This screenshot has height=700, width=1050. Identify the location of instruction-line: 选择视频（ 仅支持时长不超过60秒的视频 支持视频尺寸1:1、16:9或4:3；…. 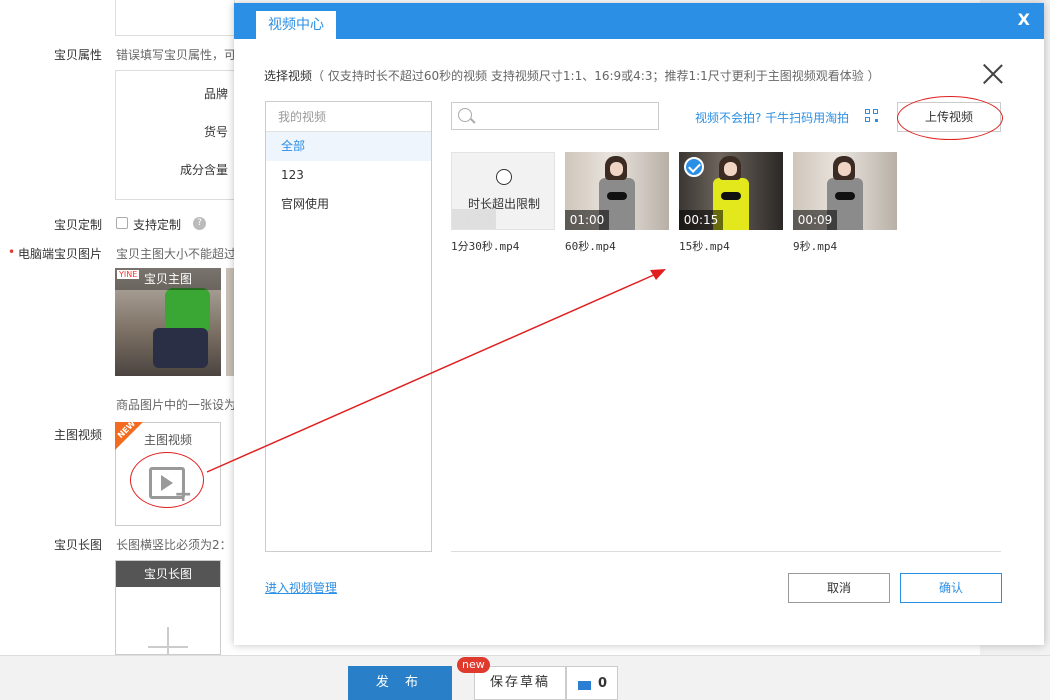
(572, 75).